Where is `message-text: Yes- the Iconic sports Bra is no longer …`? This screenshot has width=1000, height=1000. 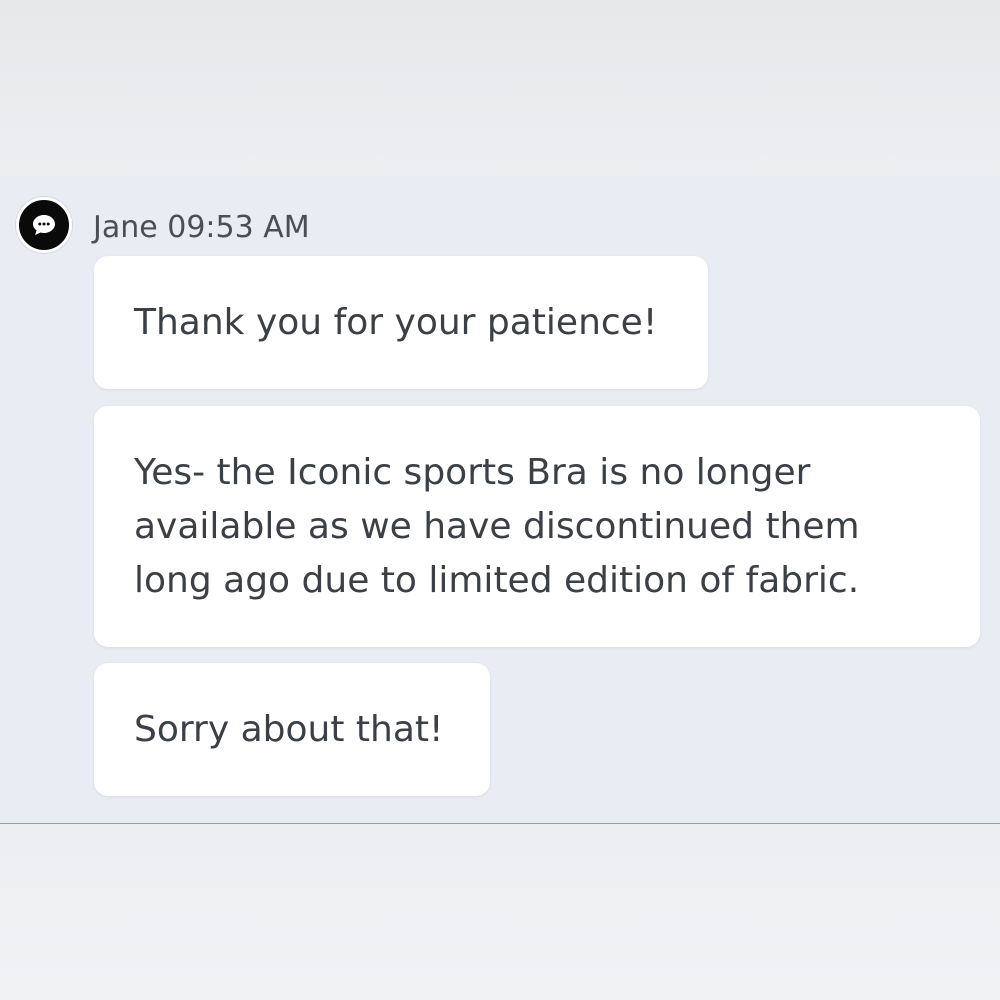
message-text: Yes- the Iconic sports Bra is no longer … is located at coordinates (497, 526).